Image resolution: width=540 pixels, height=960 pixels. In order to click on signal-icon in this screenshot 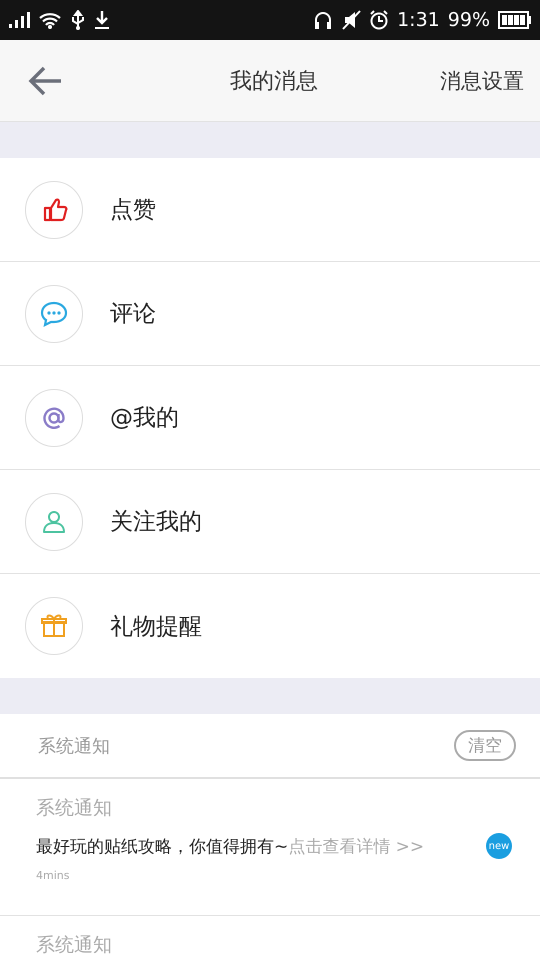, I will do `click(19, 20)`.